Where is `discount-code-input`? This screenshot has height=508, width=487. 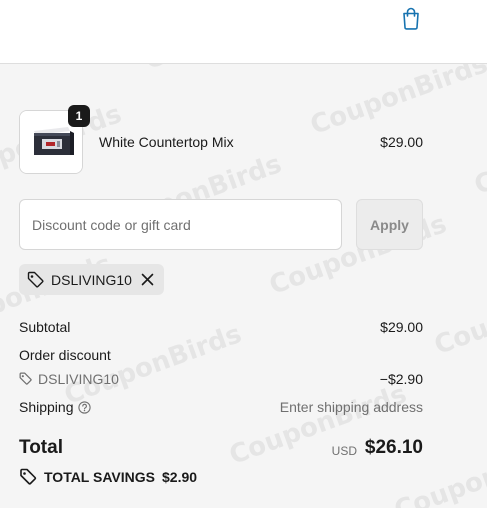
discount-code-input is located at coordinates (180, 224).